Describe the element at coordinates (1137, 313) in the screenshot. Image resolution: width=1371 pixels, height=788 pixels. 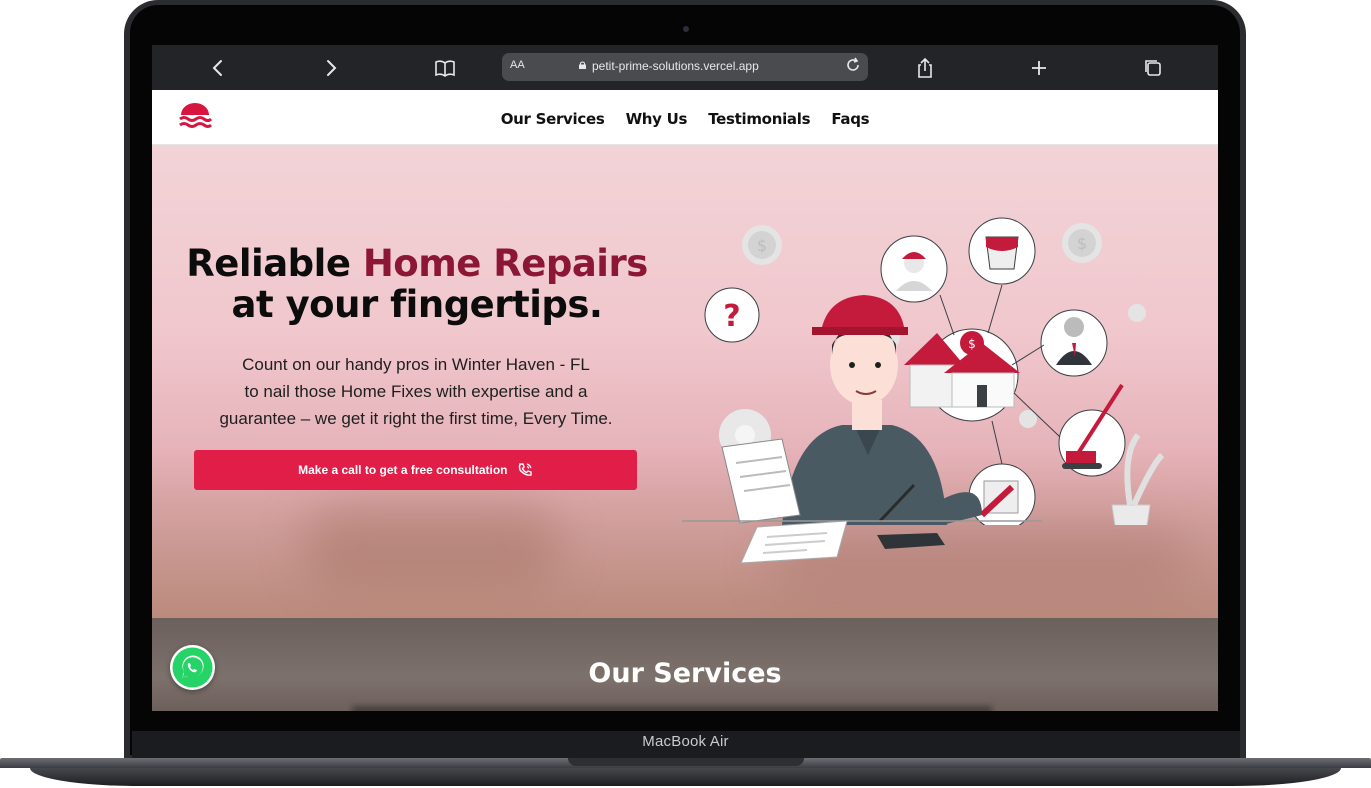
I see `coin-icon` at that location.